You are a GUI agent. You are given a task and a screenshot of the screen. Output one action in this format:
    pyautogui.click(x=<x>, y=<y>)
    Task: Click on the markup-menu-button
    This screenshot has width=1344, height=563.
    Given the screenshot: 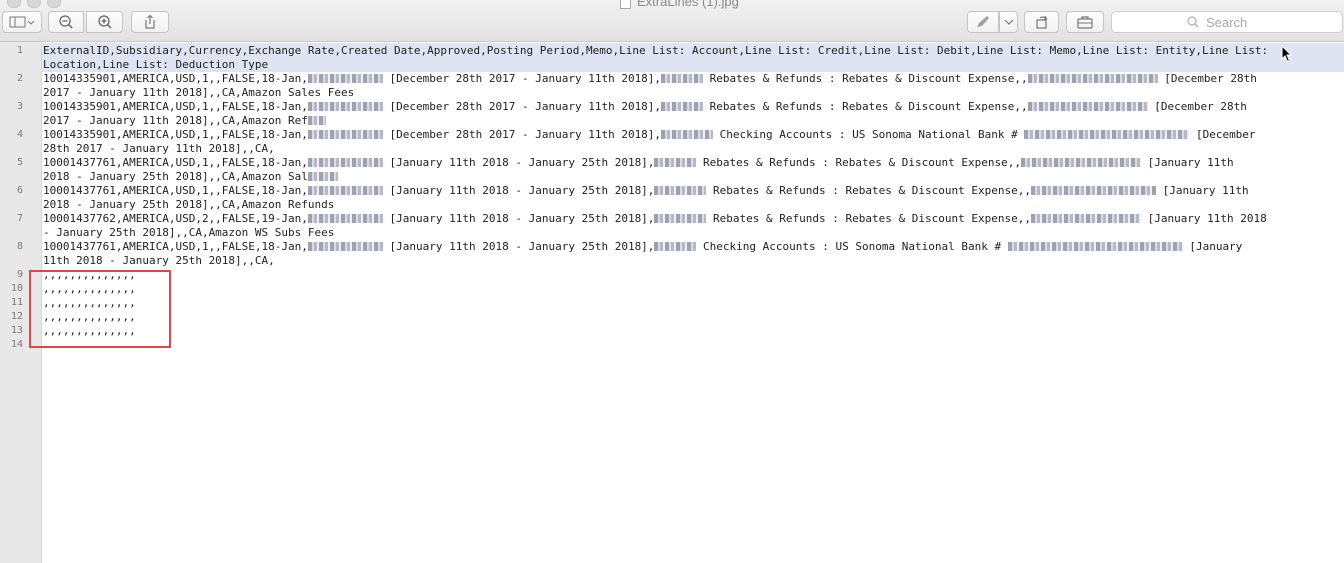 What is the action you would take?
    pyautogui.click(x=1008, y=22)
    